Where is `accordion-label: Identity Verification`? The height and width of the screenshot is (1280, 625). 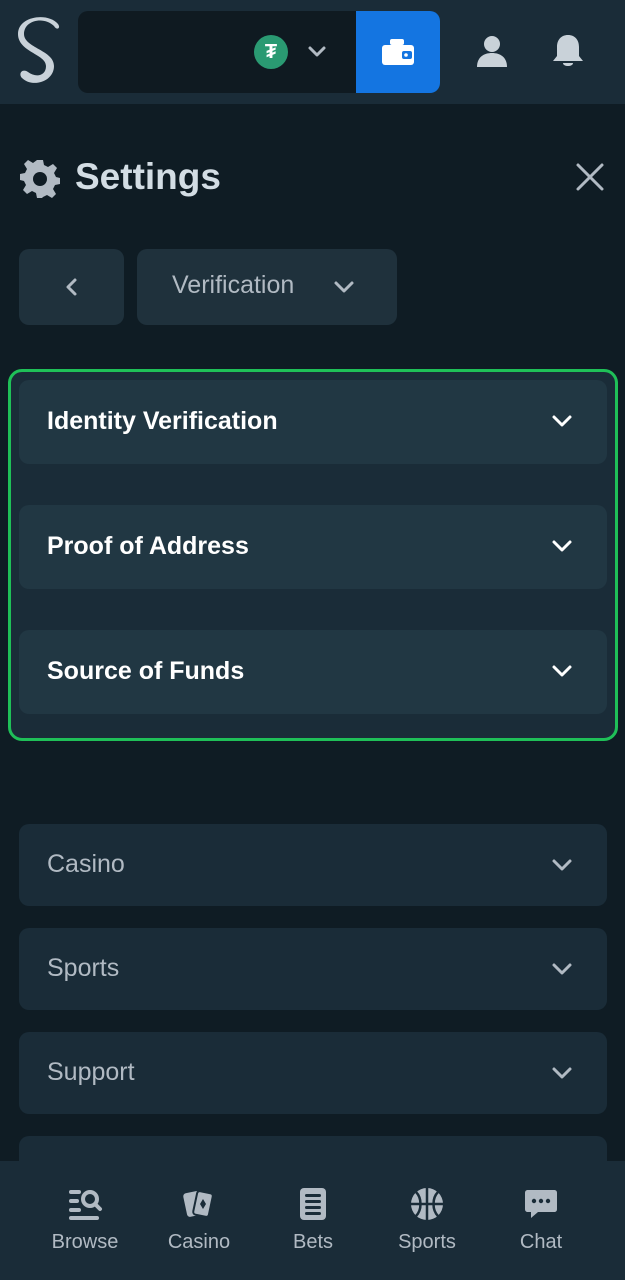 accordion-label: Identity Verification is located at coordinates (162, 421).